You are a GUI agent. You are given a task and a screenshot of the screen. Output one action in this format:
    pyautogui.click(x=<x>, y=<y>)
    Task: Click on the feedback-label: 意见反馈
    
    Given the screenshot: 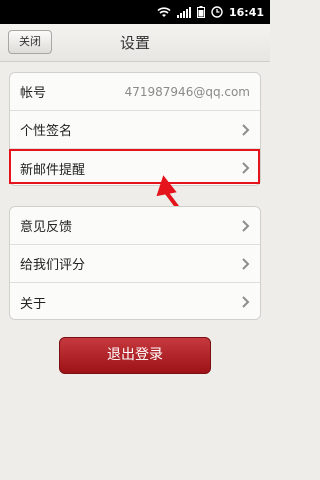 What is the action you would take?
    pyautogui.click(x=46, y=227)
    